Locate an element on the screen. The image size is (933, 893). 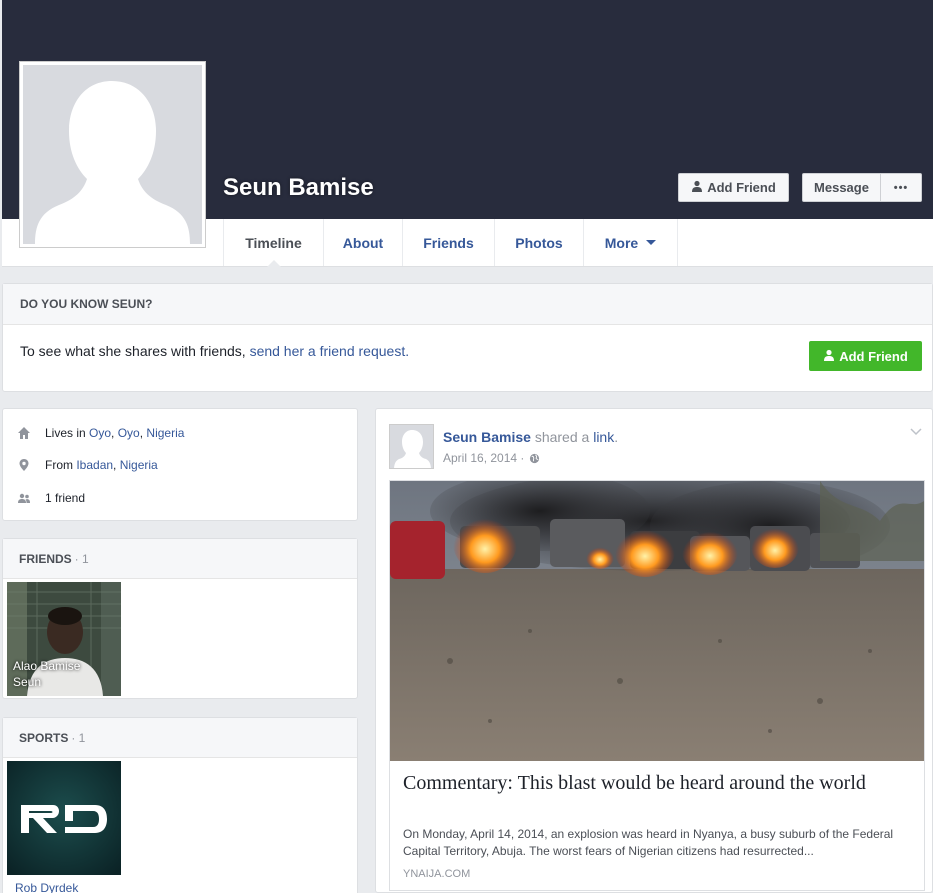
lives-city-link: Oyo is located at coordinates (100, 433).